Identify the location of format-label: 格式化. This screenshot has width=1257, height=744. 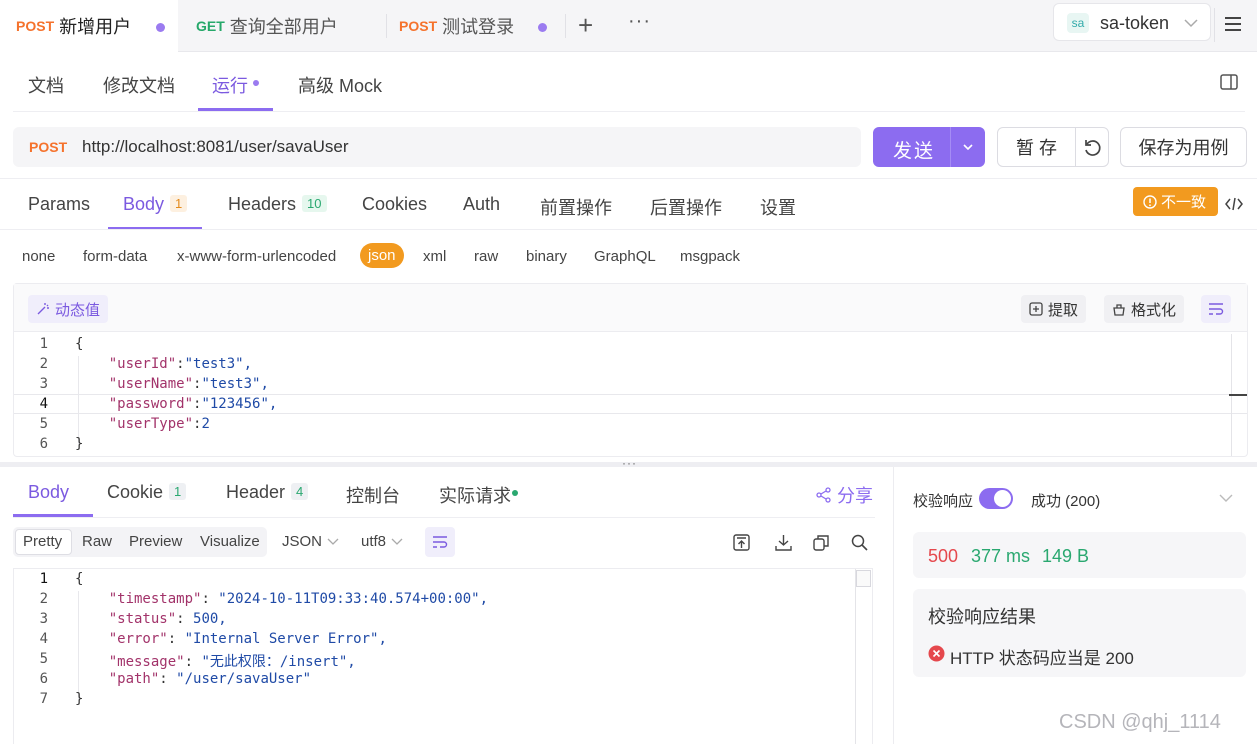
(1154, 310).